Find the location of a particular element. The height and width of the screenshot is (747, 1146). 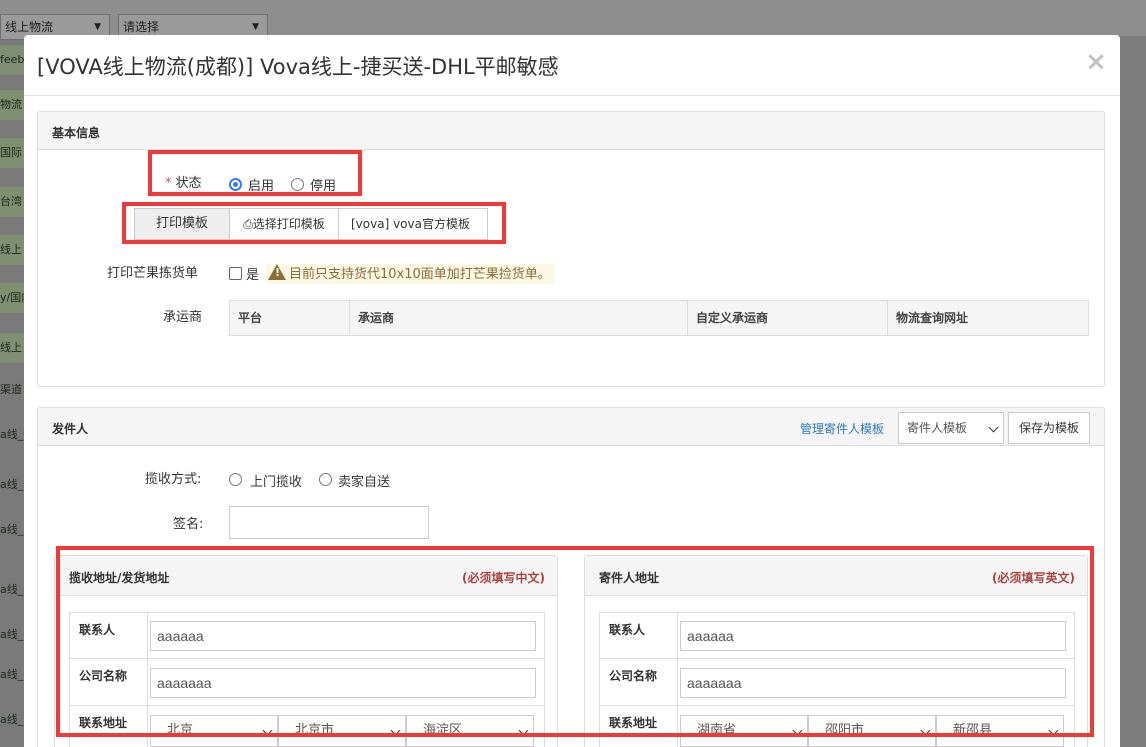

background-sidebar-item: y/国内 is located at coordinates (12, 298).